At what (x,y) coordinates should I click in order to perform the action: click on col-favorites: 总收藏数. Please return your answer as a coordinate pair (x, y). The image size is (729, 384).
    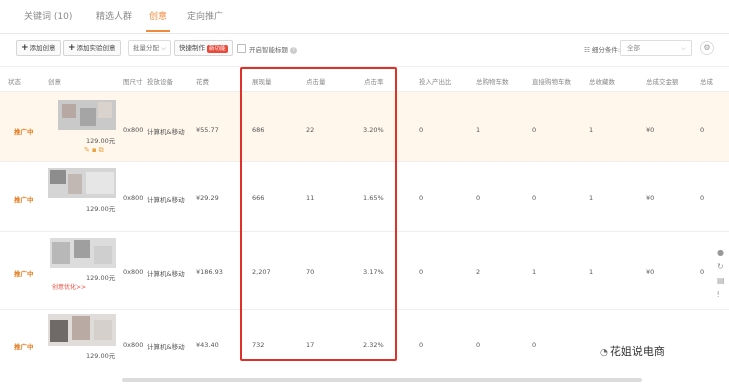
    Looking at the image, I should click on (602, 81).